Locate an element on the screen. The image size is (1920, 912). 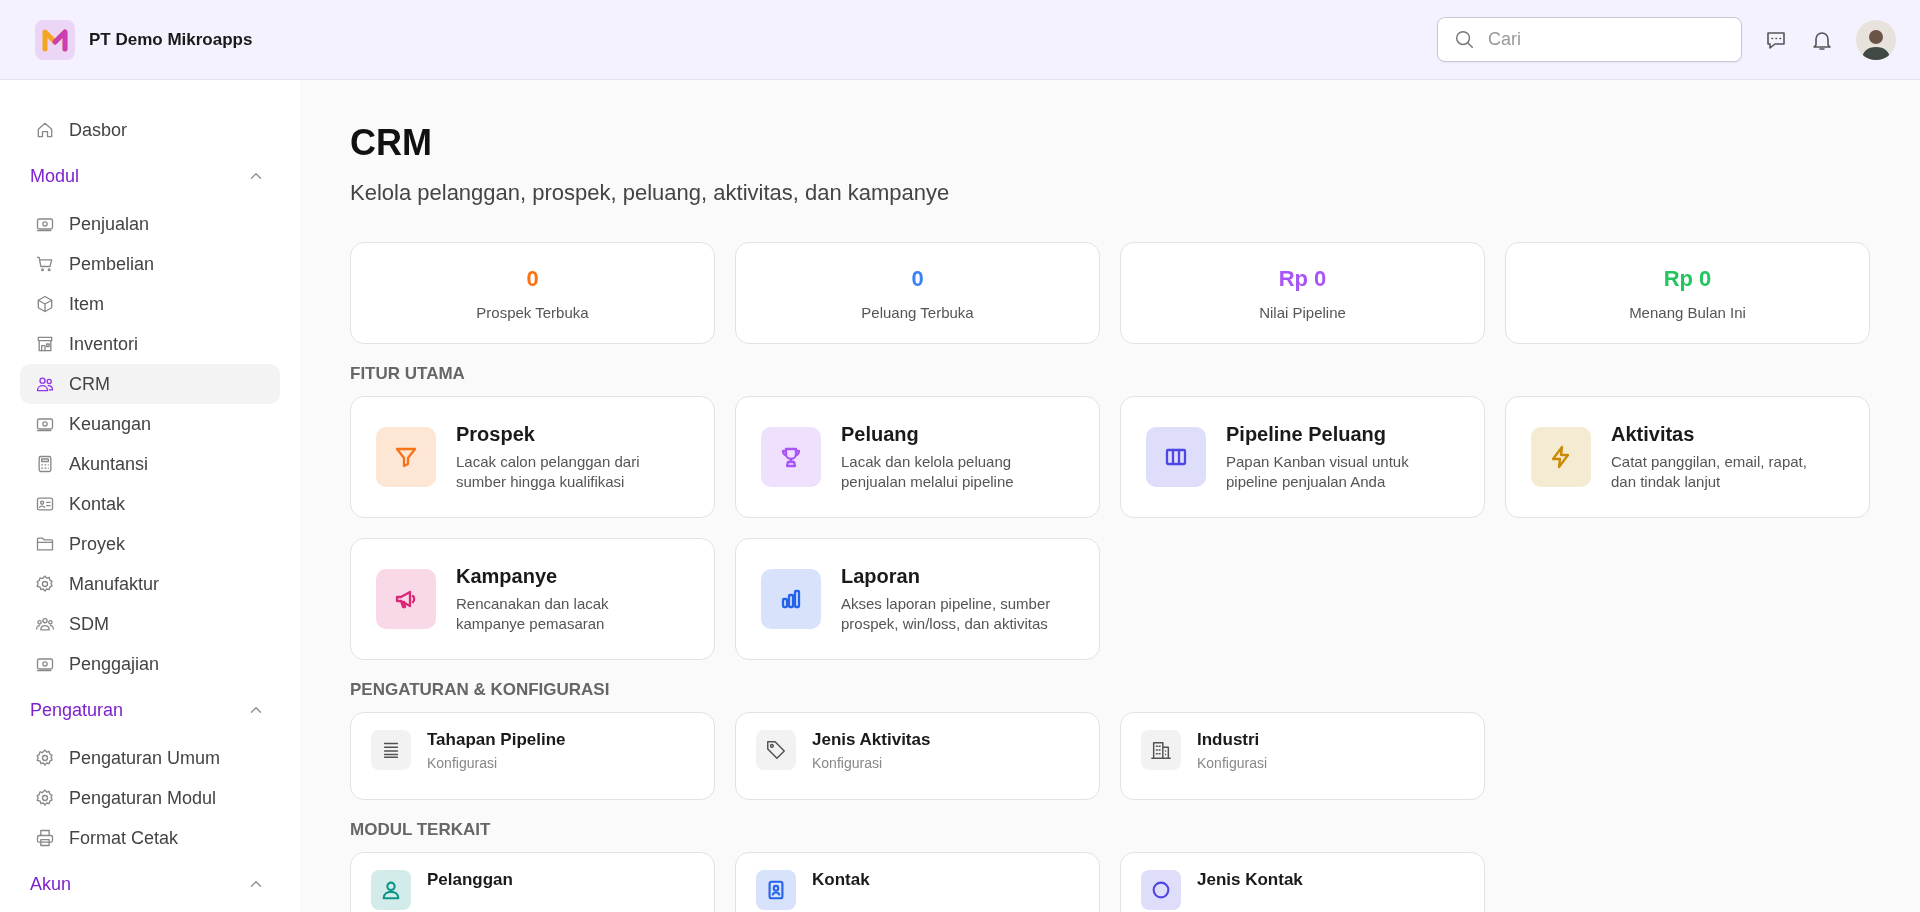
sidebar-item: Proyek is located at coordinates (150, 544).